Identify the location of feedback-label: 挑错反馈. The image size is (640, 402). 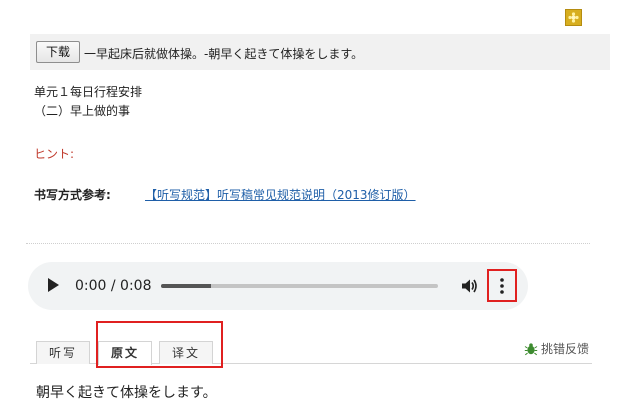
(565, 349).